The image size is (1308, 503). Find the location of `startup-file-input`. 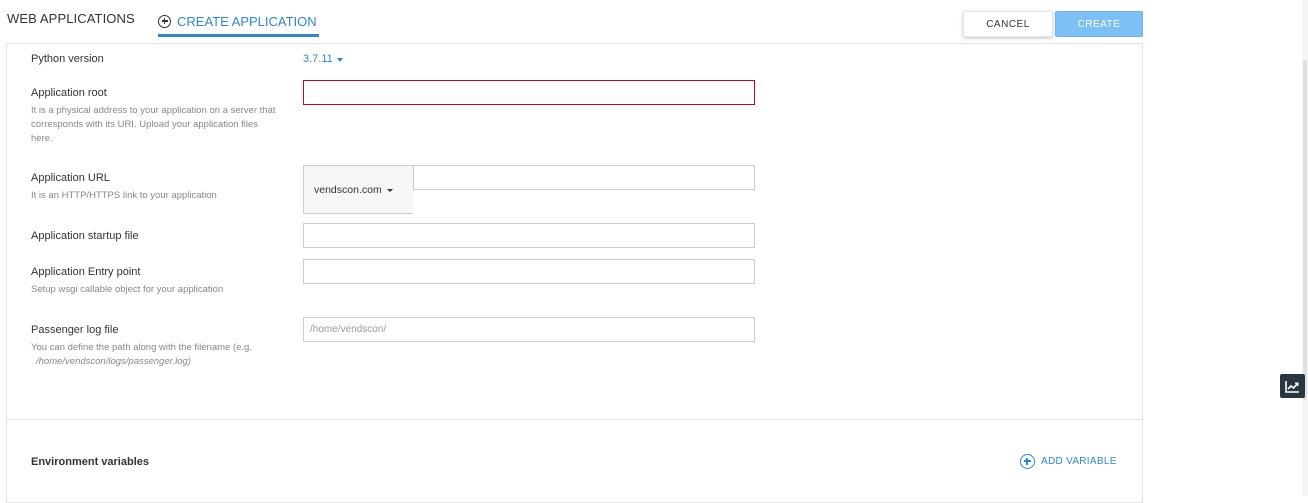

startup-file-input is located at coordinates (529, 235).